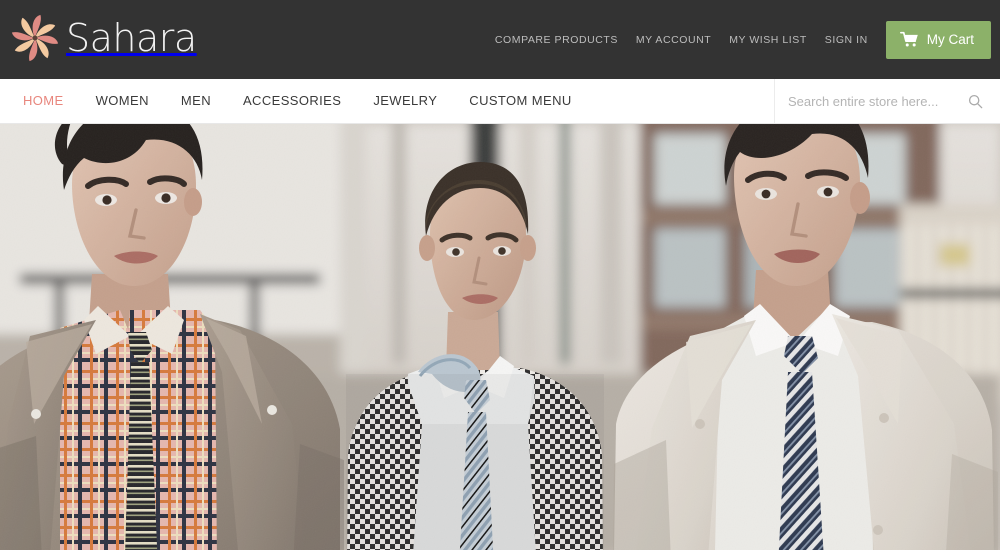 The width and height of the screenshot is (1000, 550). I want to click on nav-item-men: MEN, so click(196, 101).